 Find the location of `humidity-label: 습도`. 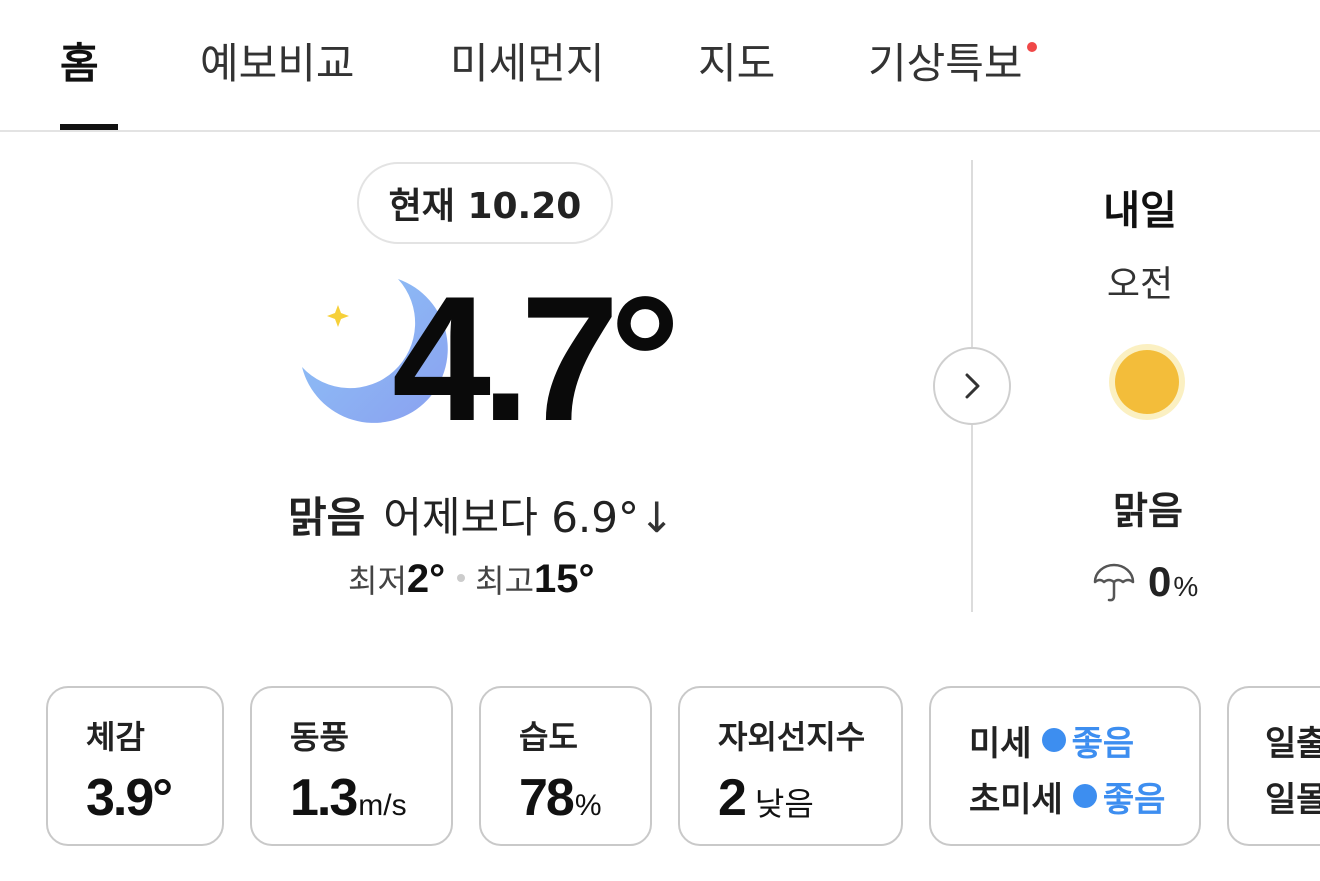

humidity-label: 습도 is located at coordinates (548, 737).